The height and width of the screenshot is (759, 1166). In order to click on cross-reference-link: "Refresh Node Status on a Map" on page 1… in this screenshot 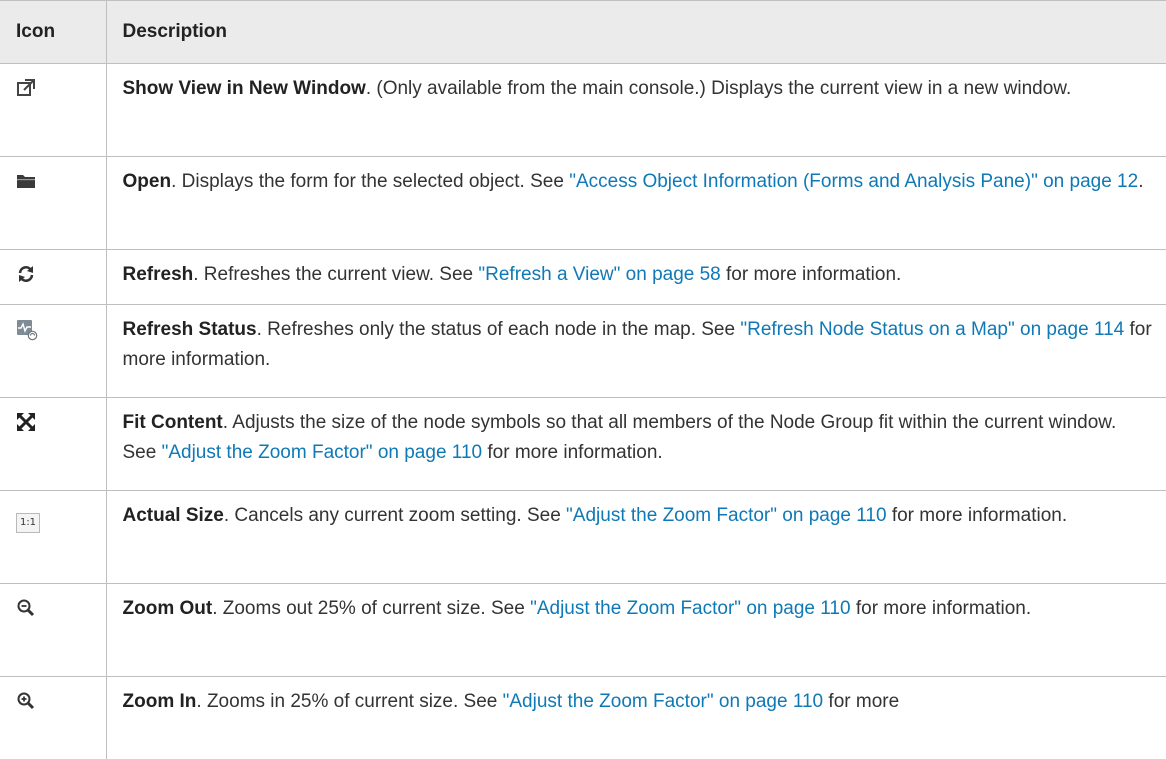, I will do `click(932, 329)`.